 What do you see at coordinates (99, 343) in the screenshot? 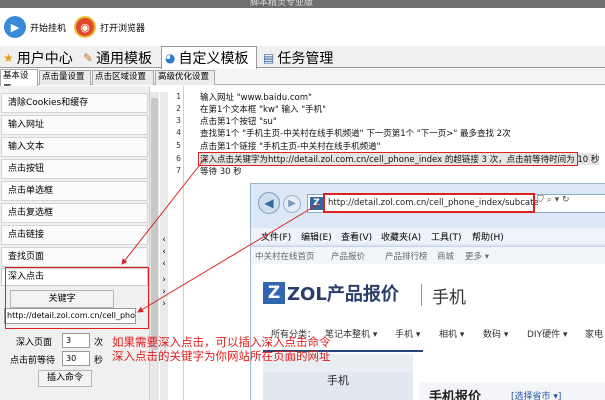
I see `depth-unit: 次` at bounding box center [99, 343].